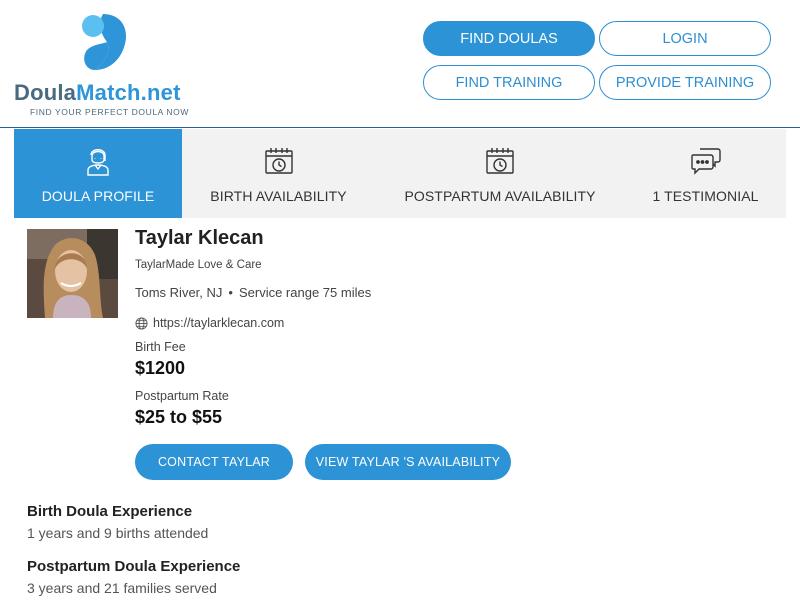 This screenshot has height=600, width=800. What do you see at coordinates (122, 588) in the screenshot?
I see `postpartum-experience-text: 3 years and 21 families served` at bounding box center [122, 588].